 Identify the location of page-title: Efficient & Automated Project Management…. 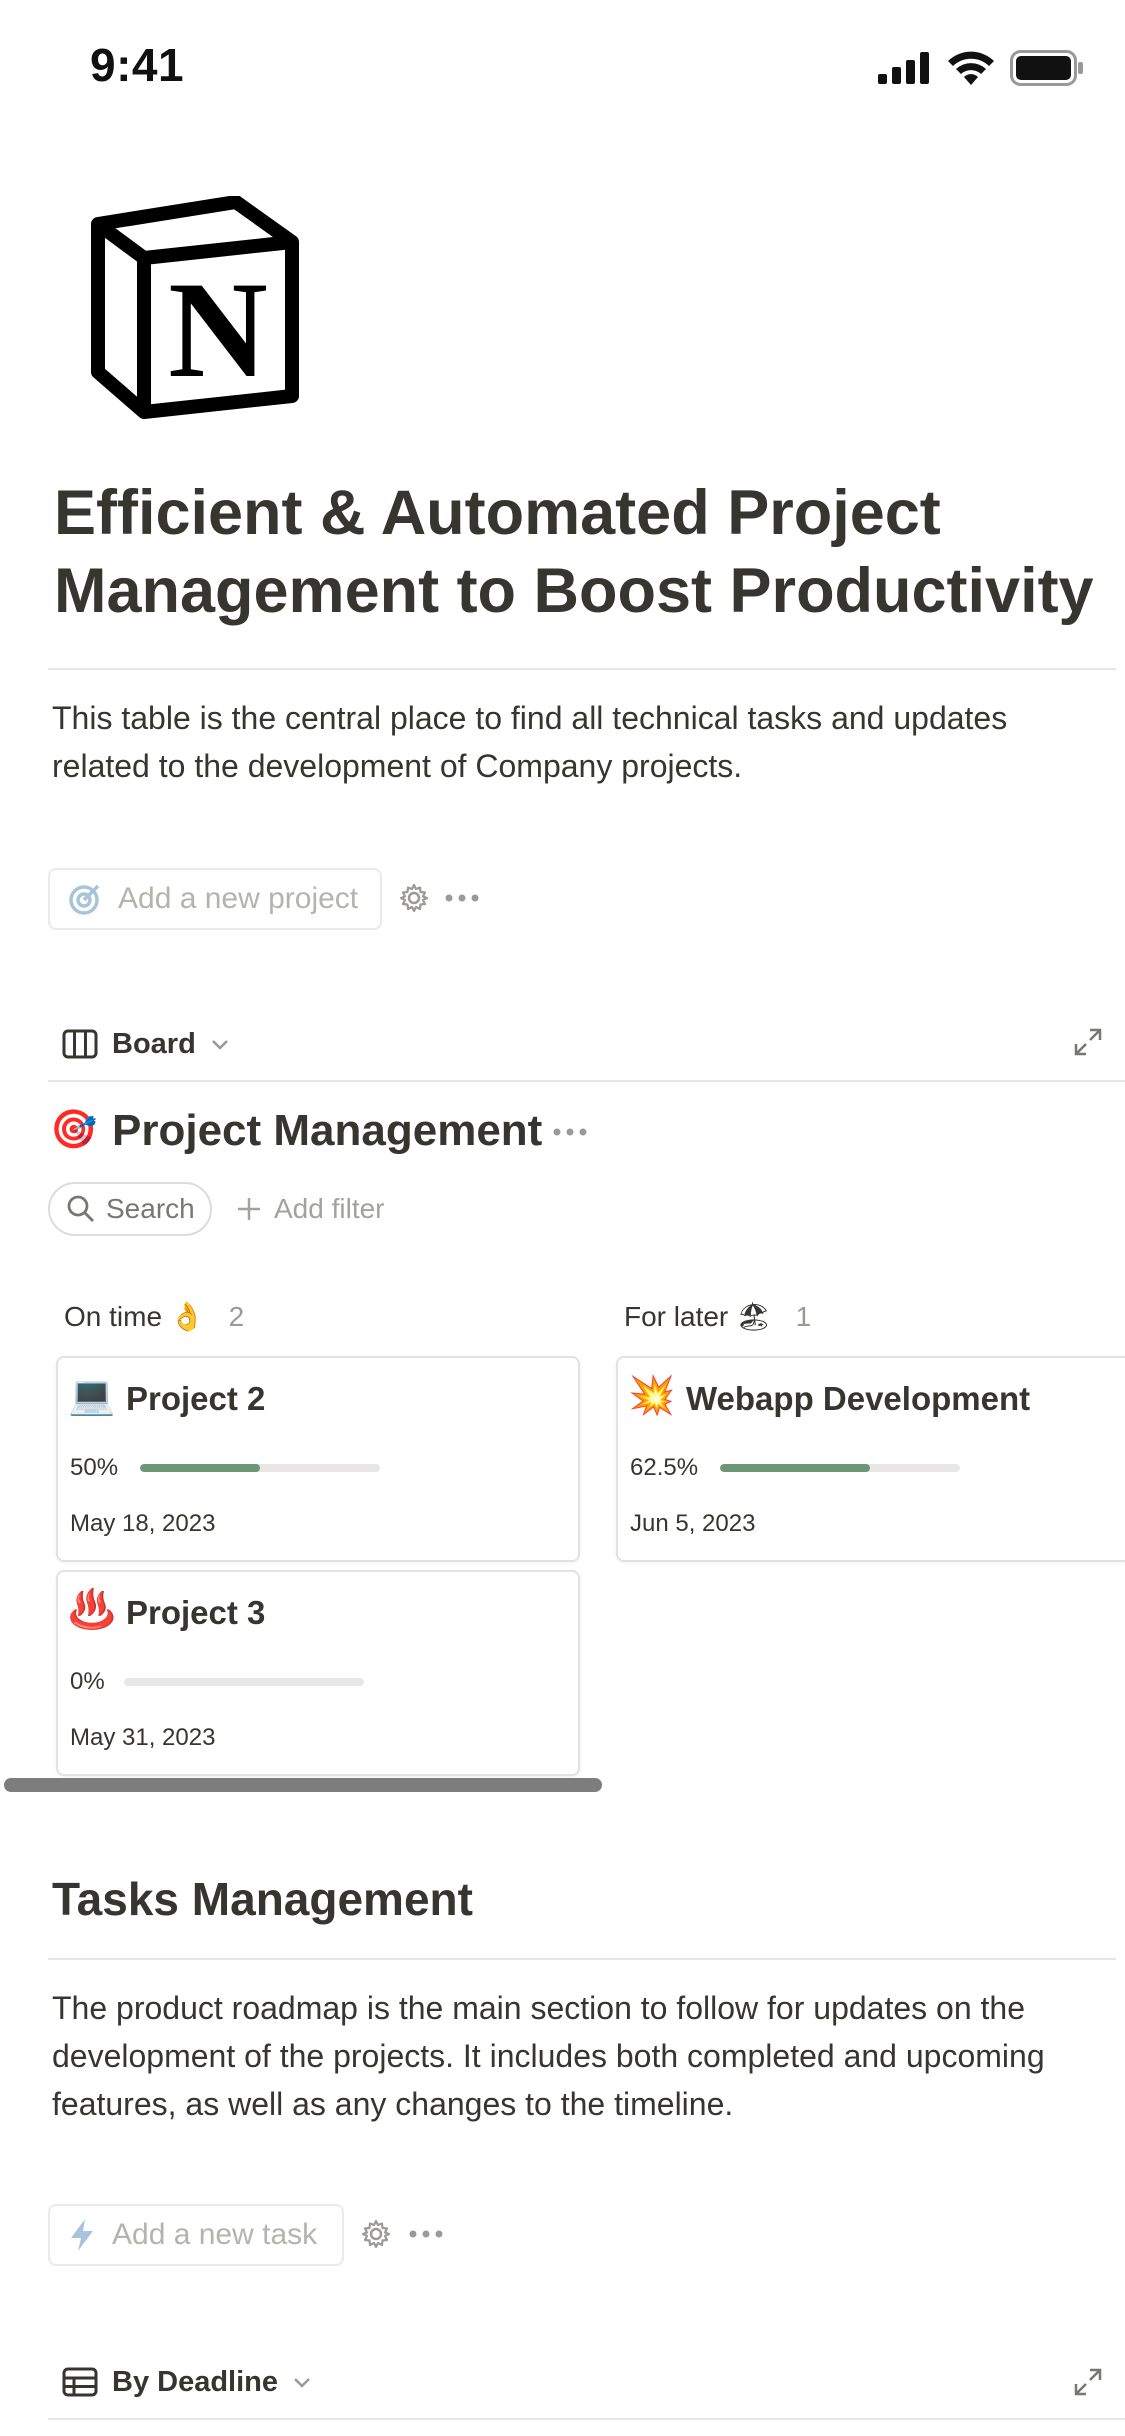
(574, 552).